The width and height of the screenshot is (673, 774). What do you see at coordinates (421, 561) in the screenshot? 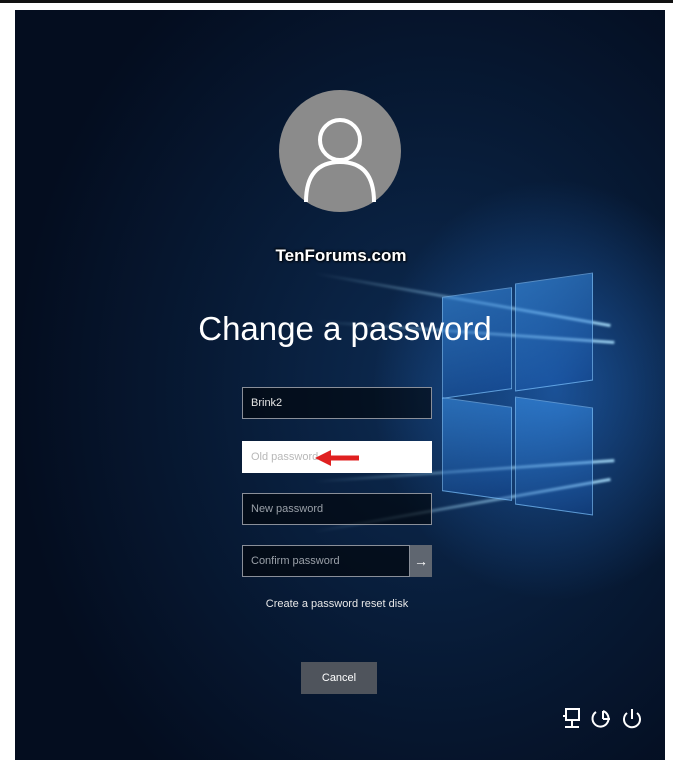
I see `submit-arrow-button: →` at bounding box center [421, 561].